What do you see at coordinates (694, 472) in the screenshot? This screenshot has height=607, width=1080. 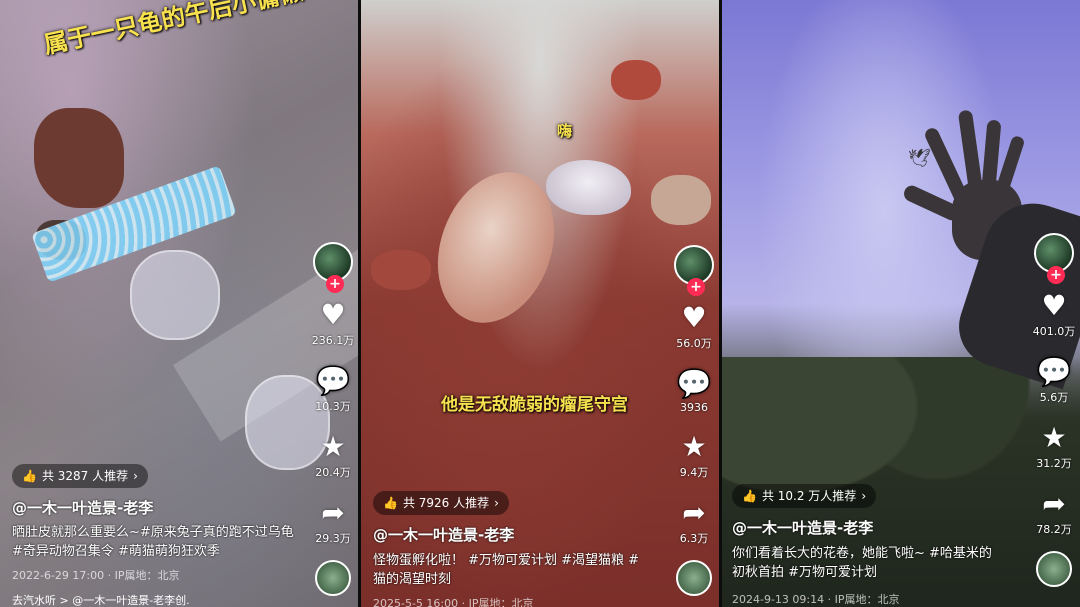 I see `favorite-count: 9.4万` at bounding box center [694, 472].